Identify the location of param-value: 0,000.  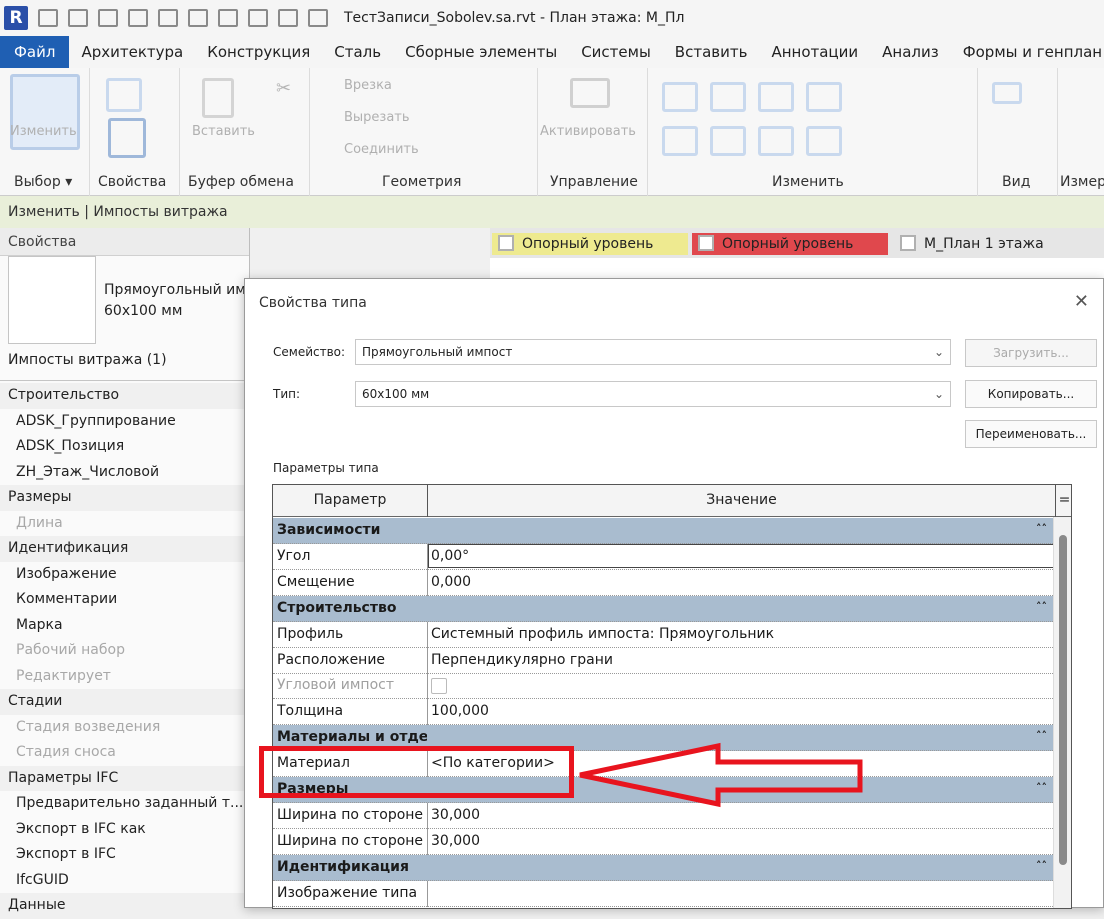
(451, 582).